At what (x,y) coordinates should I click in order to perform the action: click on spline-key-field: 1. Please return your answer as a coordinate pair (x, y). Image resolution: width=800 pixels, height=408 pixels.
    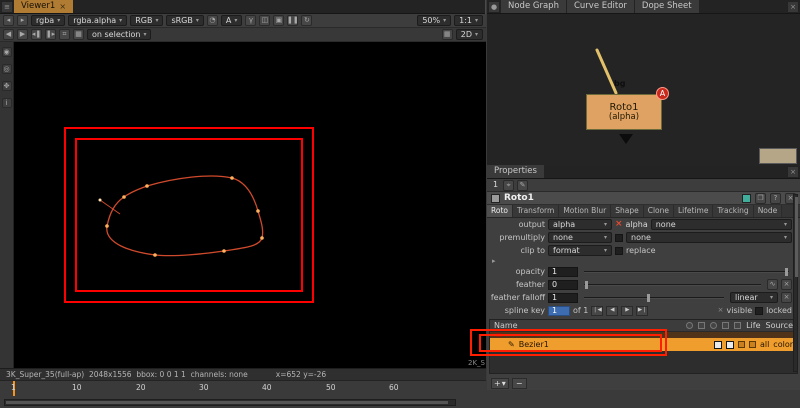
    Looking at the image, I should click on (559, 310).